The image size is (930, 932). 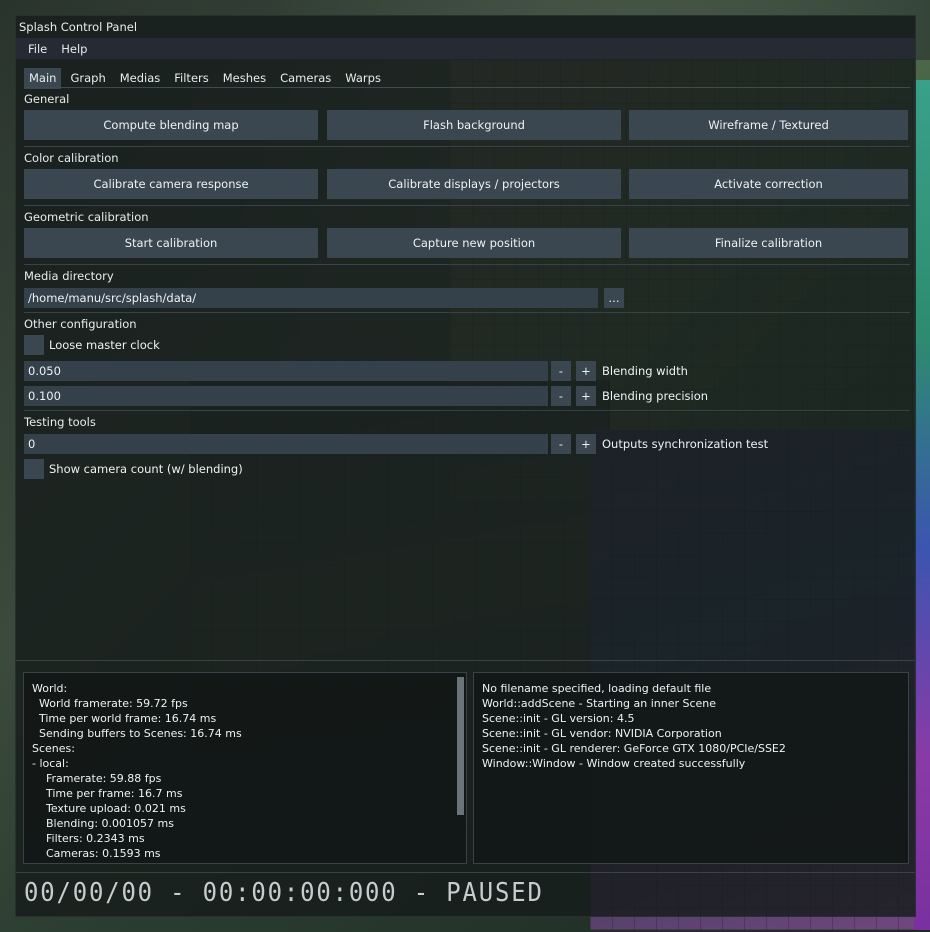 I want to click on menu-file: File, so click(x=37, y=49).